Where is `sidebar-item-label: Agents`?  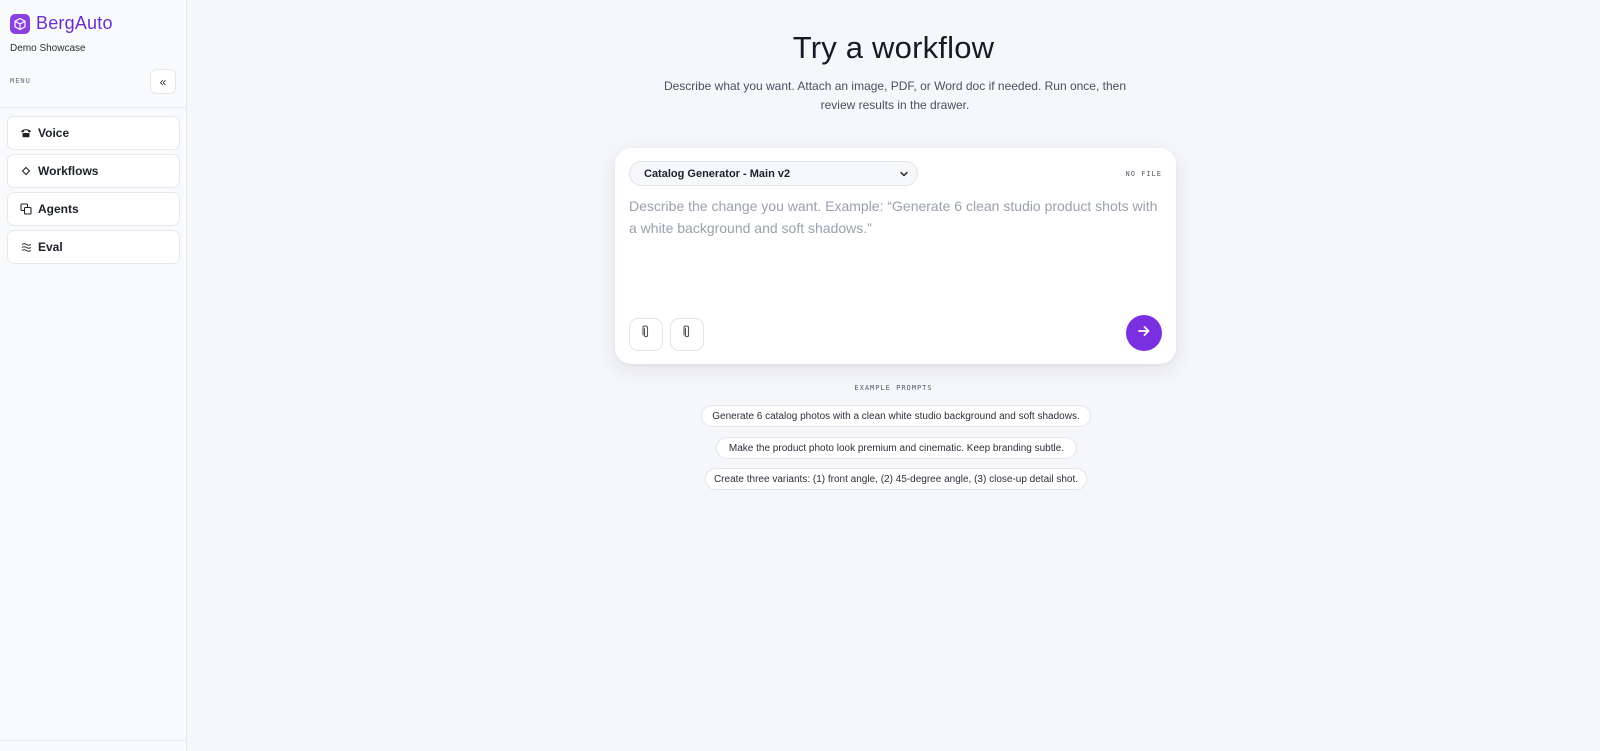
sidebar-item-label: Agents is located at coordinates (58, 209).